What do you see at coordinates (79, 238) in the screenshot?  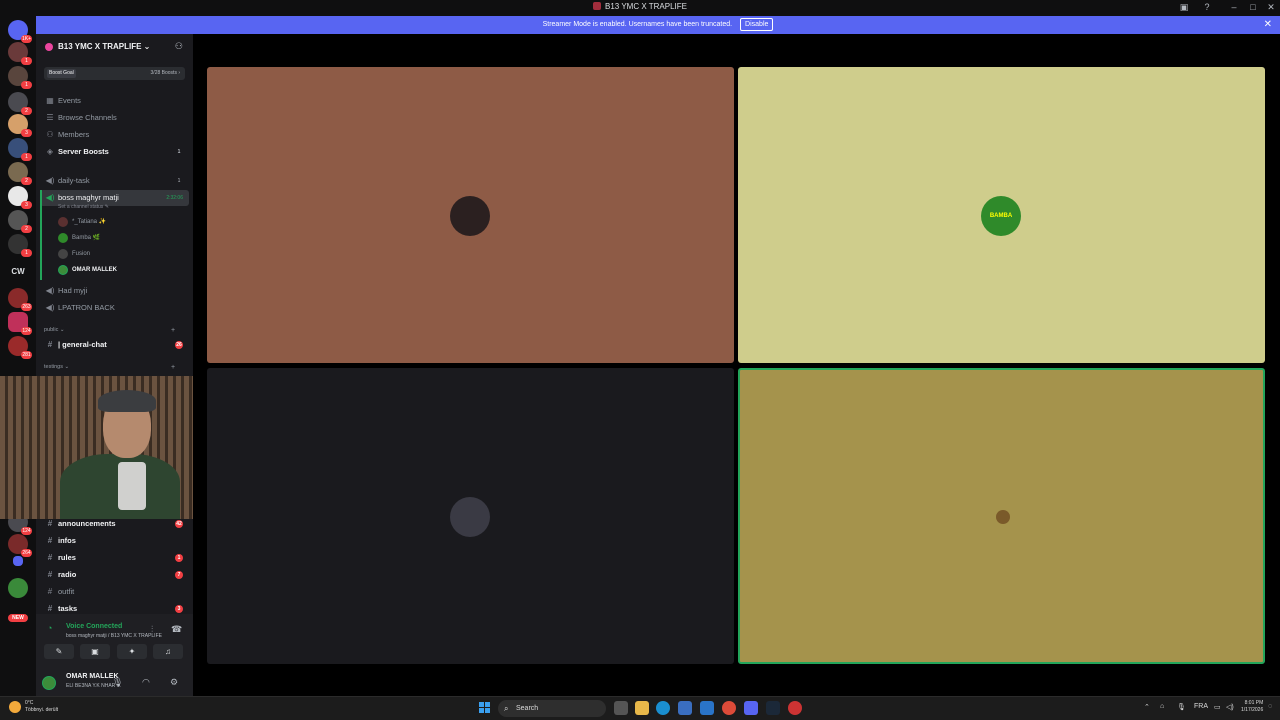 I see `voice-user: Bamba 🌿` at bounding box center [79, 238].